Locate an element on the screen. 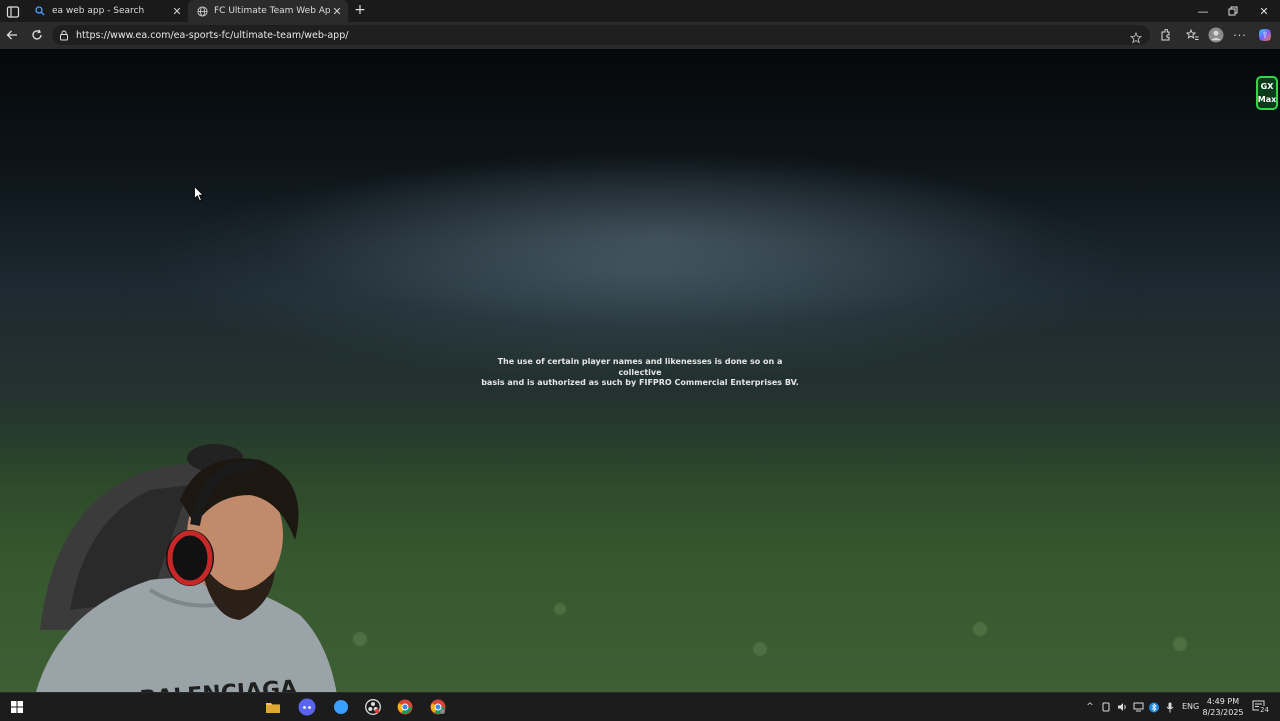  battery-saver-icon is located at coordinates (1106, 707).